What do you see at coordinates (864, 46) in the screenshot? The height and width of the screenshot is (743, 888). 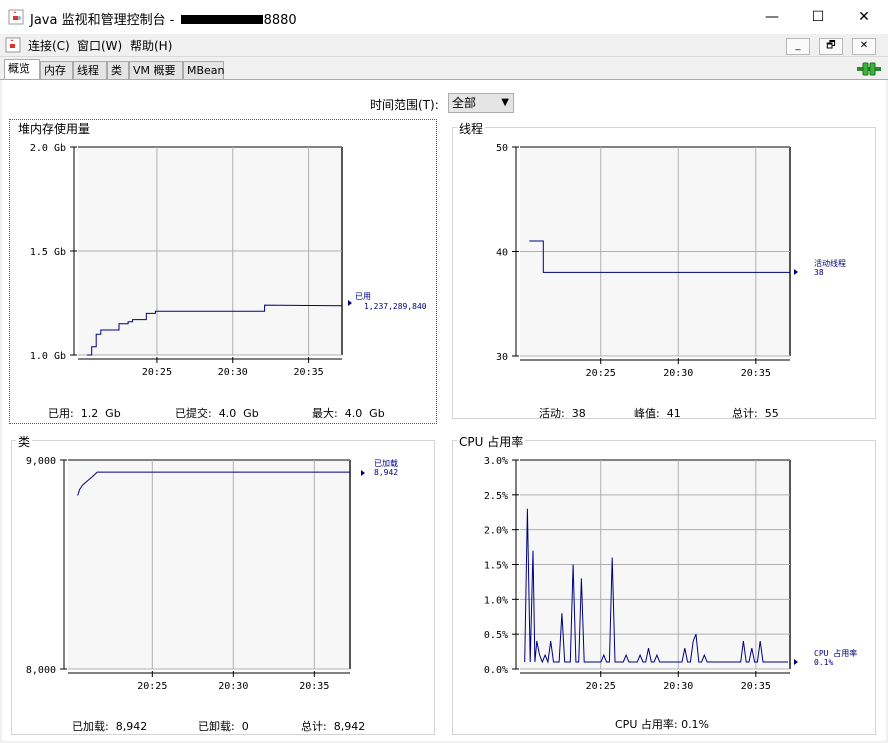 I see `internal-close-button: ✕` at bounding box center [864, 46].